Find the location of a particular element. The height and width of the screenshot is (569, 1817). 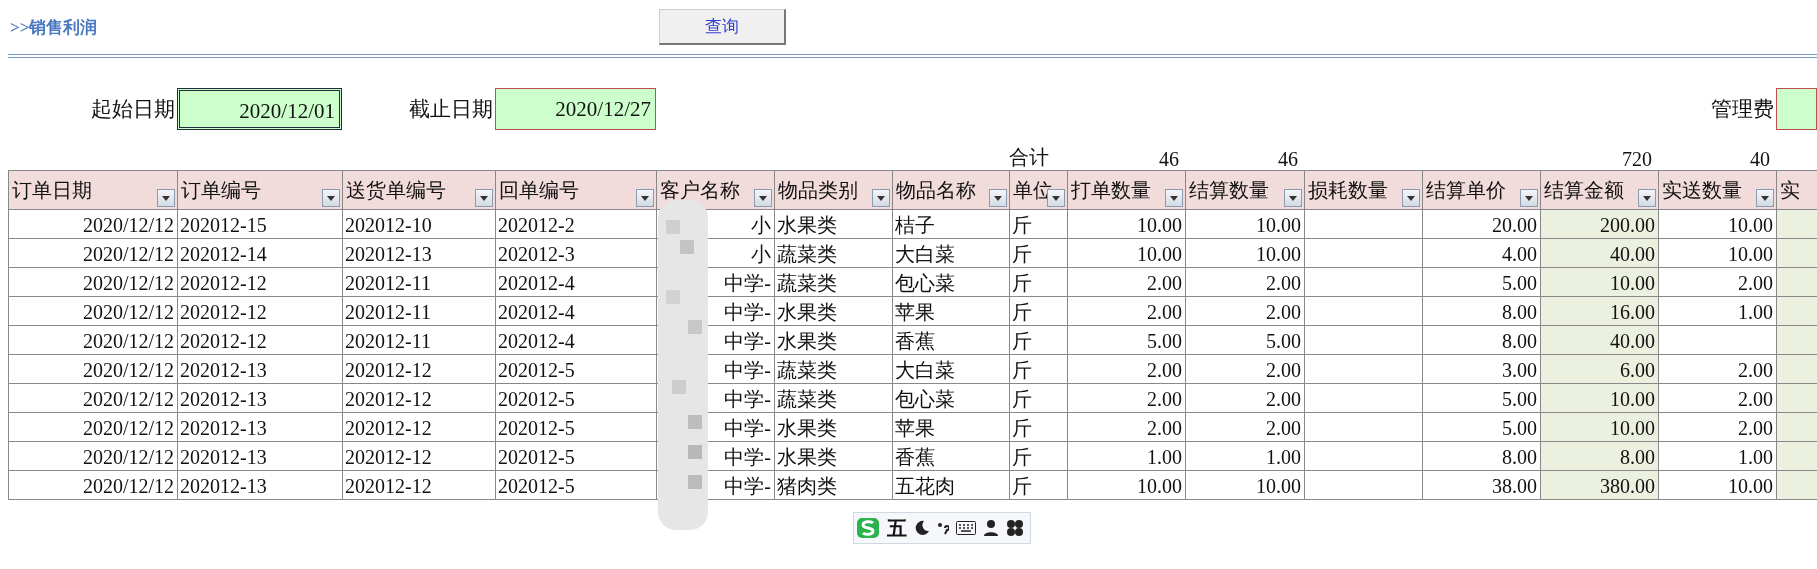

table-cell: 包心菜 is located at coordinates (951, 282).